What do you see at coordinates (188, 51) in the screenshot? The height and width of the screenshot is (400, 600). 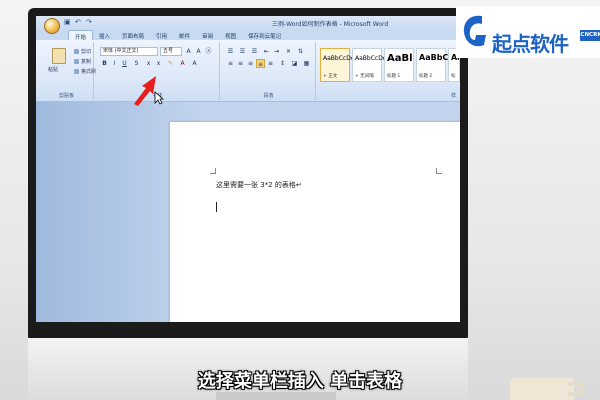 I see `grow-font-icon: A` at bounding box center [188, 51].